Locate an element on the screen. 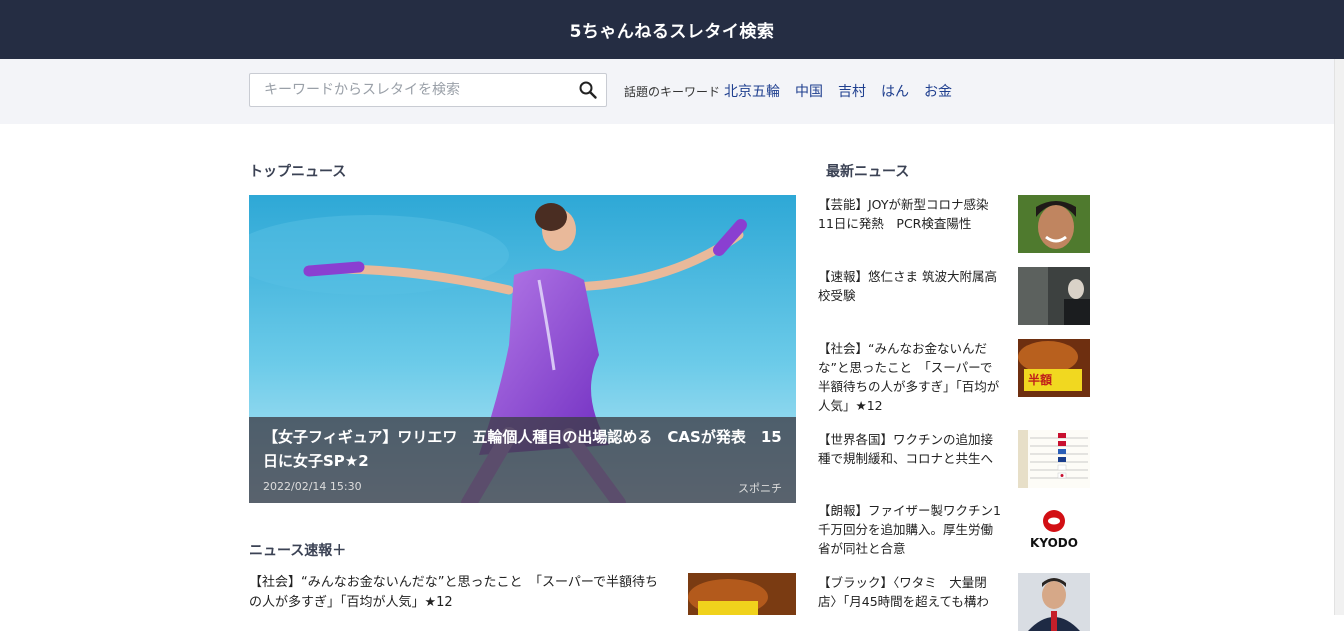  hero-date: 2022/02/14 15:30 is located at coordinates (312, 486).